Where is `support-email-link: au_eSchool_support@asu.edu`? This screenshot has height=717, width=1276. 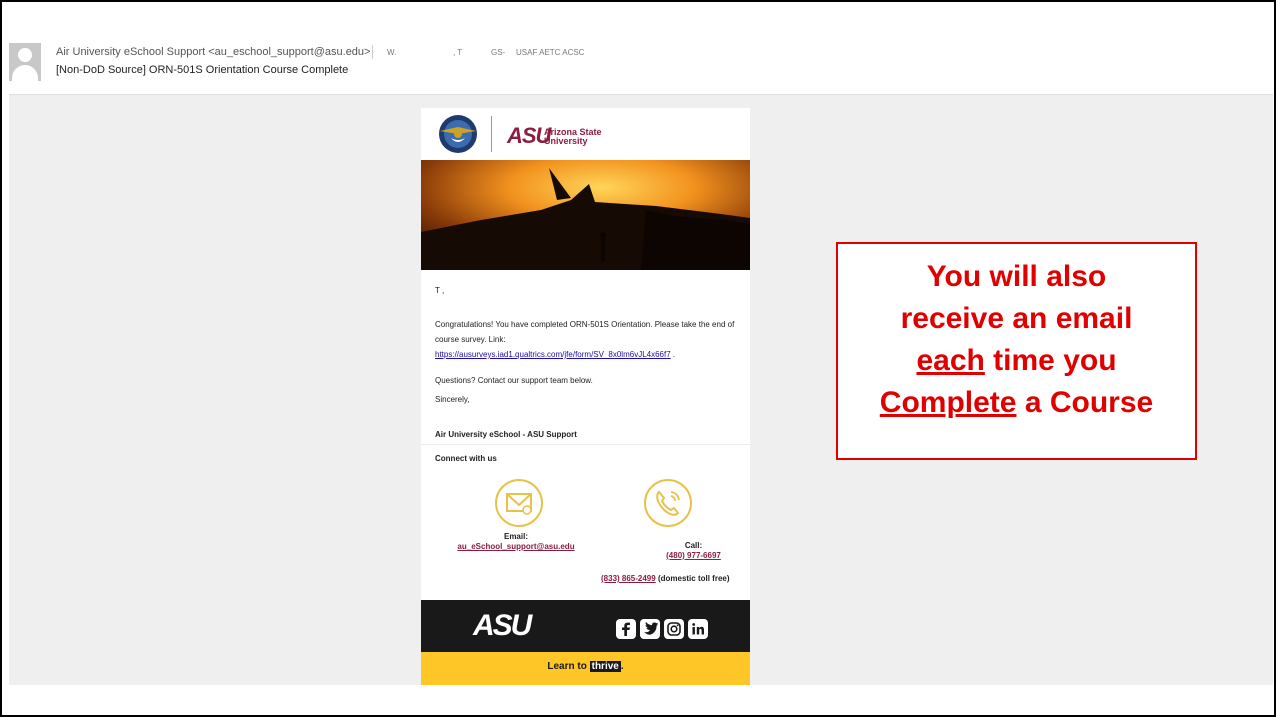 support-email-link: au_eSchool_support@asu.edu is located at coordinates (516, 546).